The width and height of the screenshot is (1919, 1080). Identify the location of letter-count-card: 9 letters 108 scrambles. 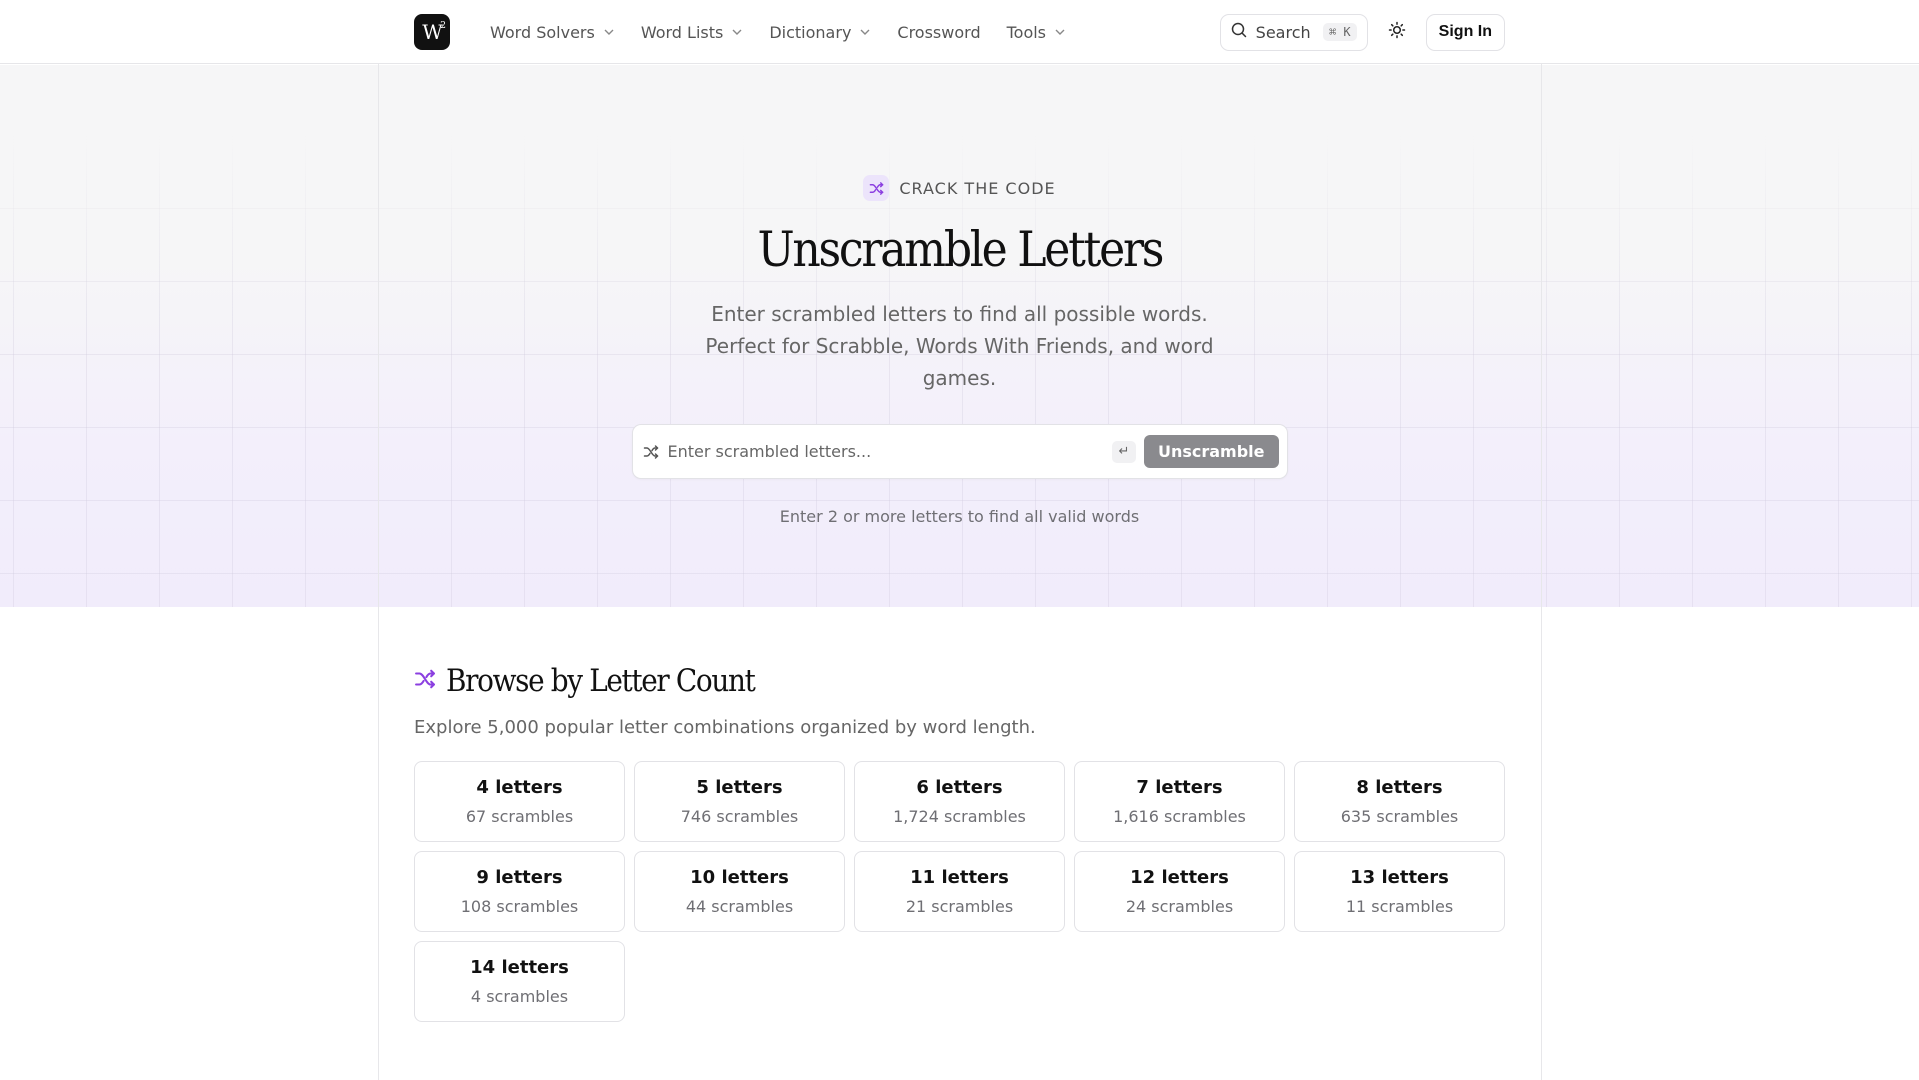
(519, 891).